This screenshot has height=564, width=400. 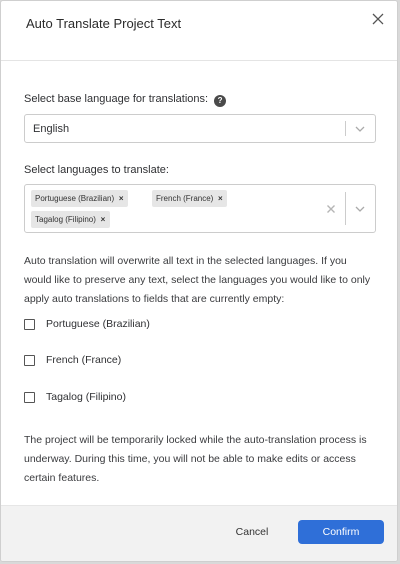 What do you see at coordinates (220, 101) in the screenshot?
I see `question-circle-icon: ?` at bounding box center [220, 101].